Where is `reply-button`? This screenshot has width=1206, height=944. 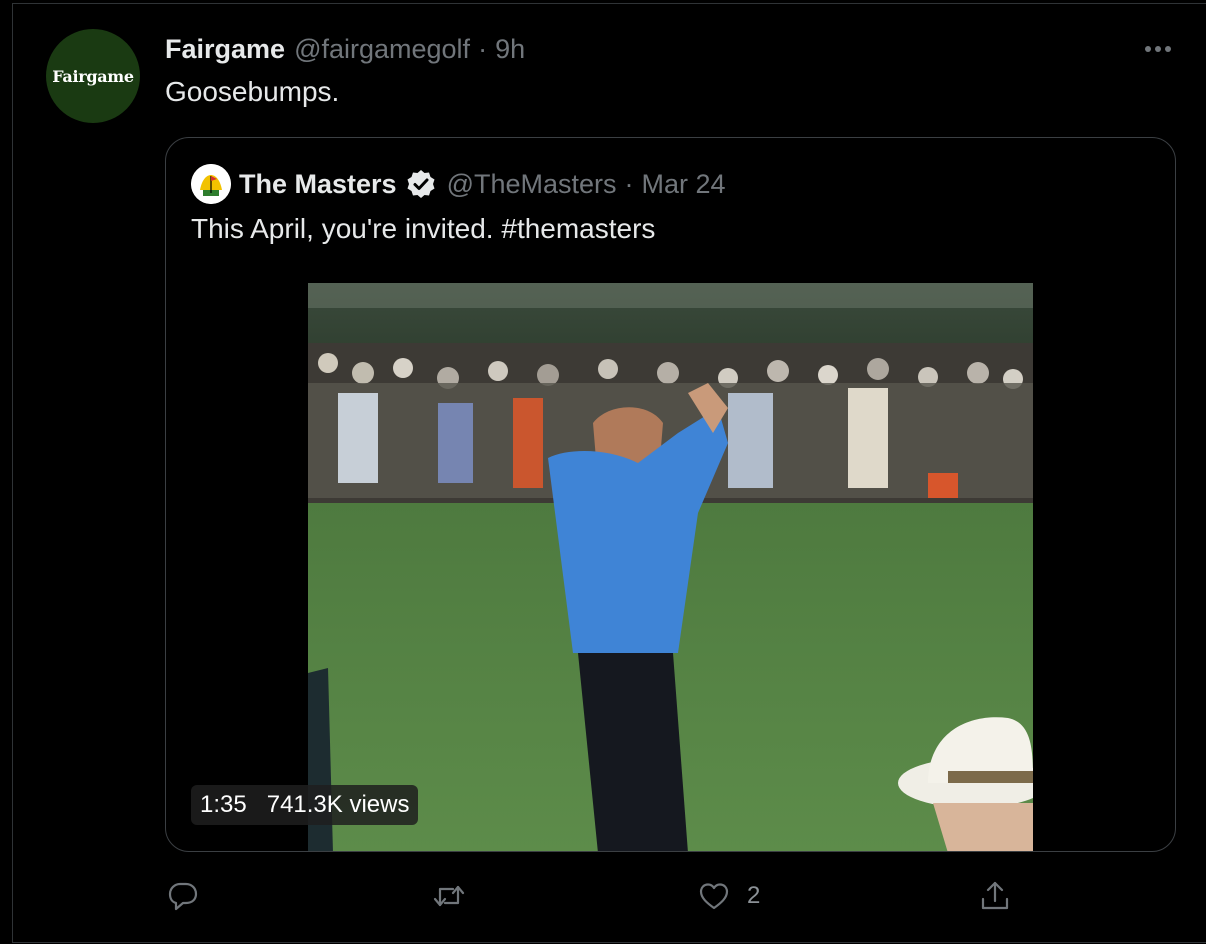
reply-button is located at coordinates (183, 896).